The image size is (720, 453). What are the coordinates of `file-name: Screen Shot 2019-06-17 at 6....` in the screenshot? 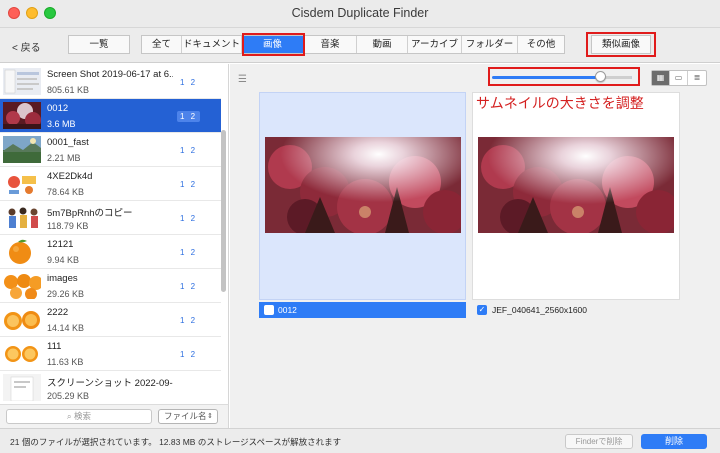 It's located at (110, 74).